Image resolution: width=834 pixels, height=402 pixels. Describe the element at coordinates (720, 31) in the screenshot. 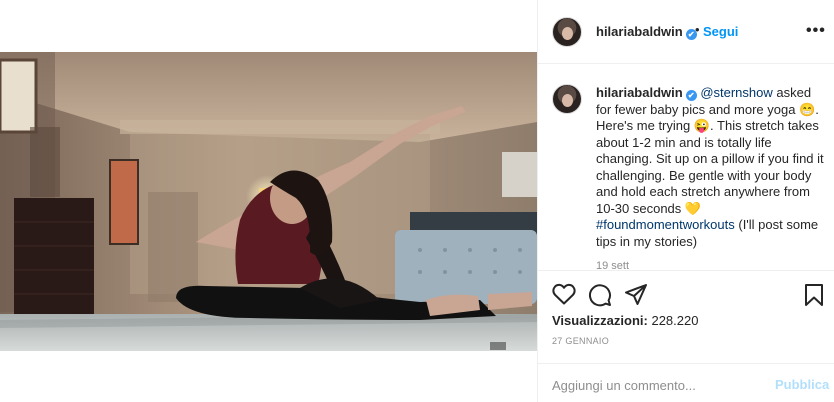

I see `follow-button: Segui` at that location.